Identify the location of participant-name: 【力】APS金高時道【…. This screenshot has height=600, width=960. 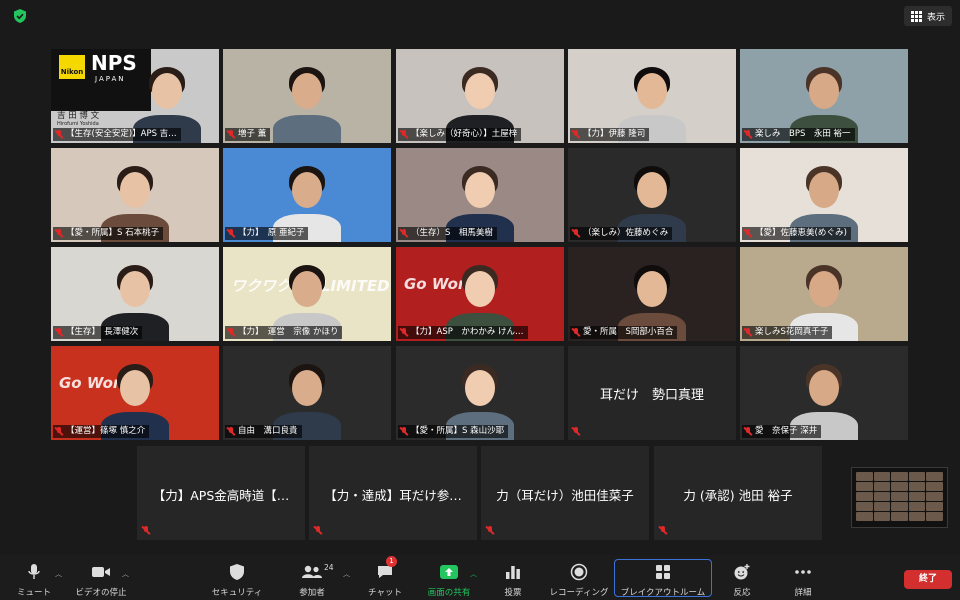
(221, 495).